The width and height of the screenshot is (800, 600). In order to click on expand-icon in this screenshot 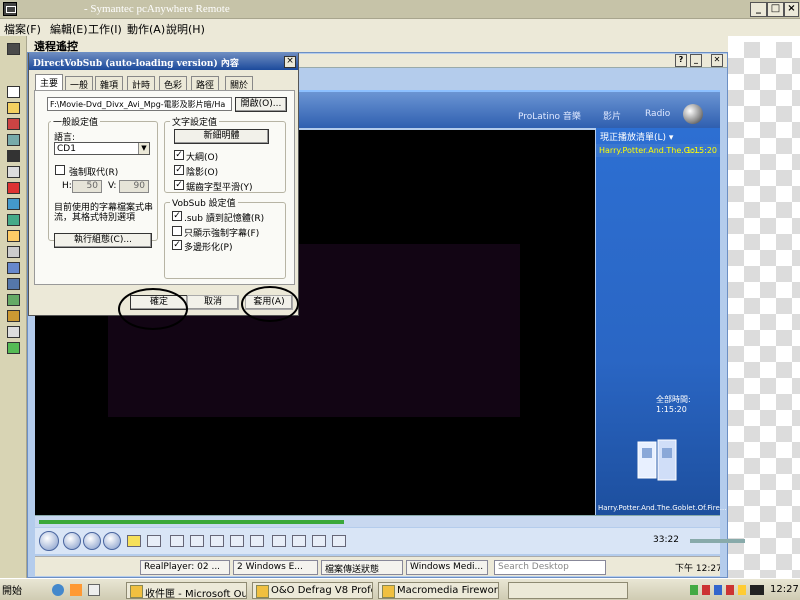, I will do `click(13, 49)`.